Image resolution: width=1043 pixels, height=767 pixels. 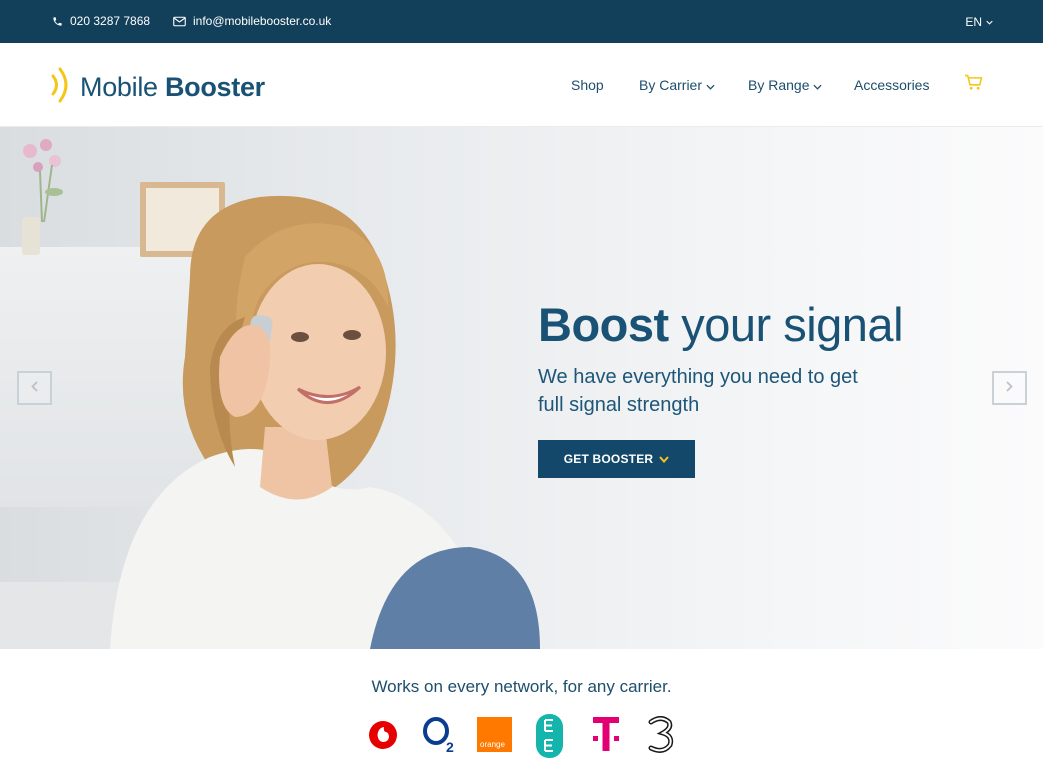 I want to click on chevron-left-icon, so click(x=34, y=388).